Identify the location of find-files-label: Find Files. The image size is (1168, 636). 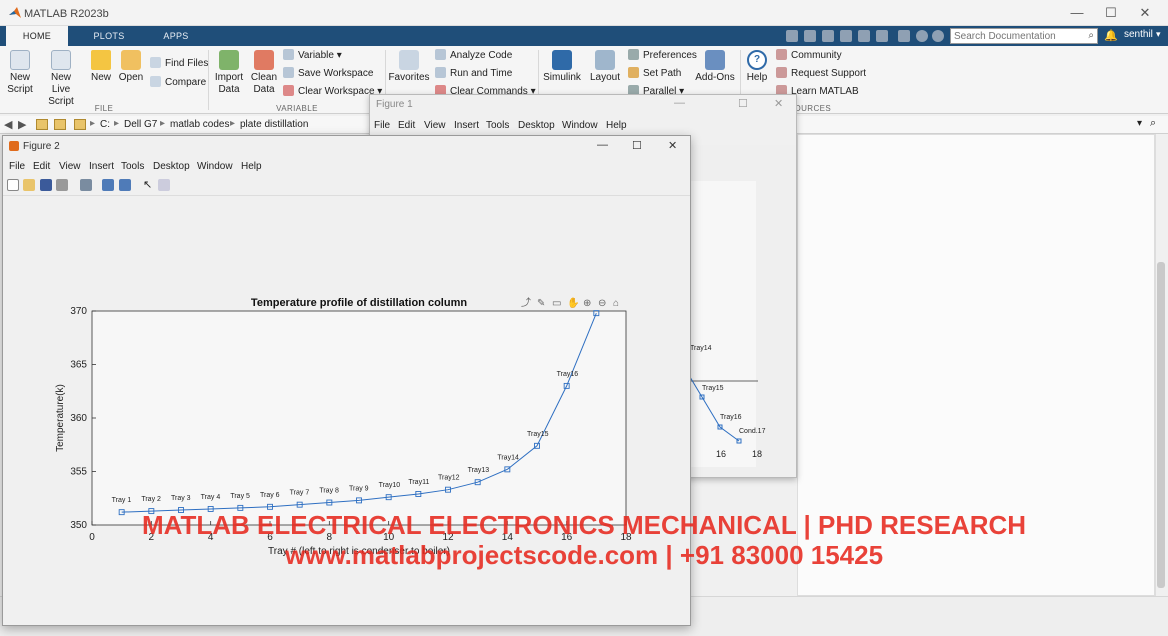
(187, 63).